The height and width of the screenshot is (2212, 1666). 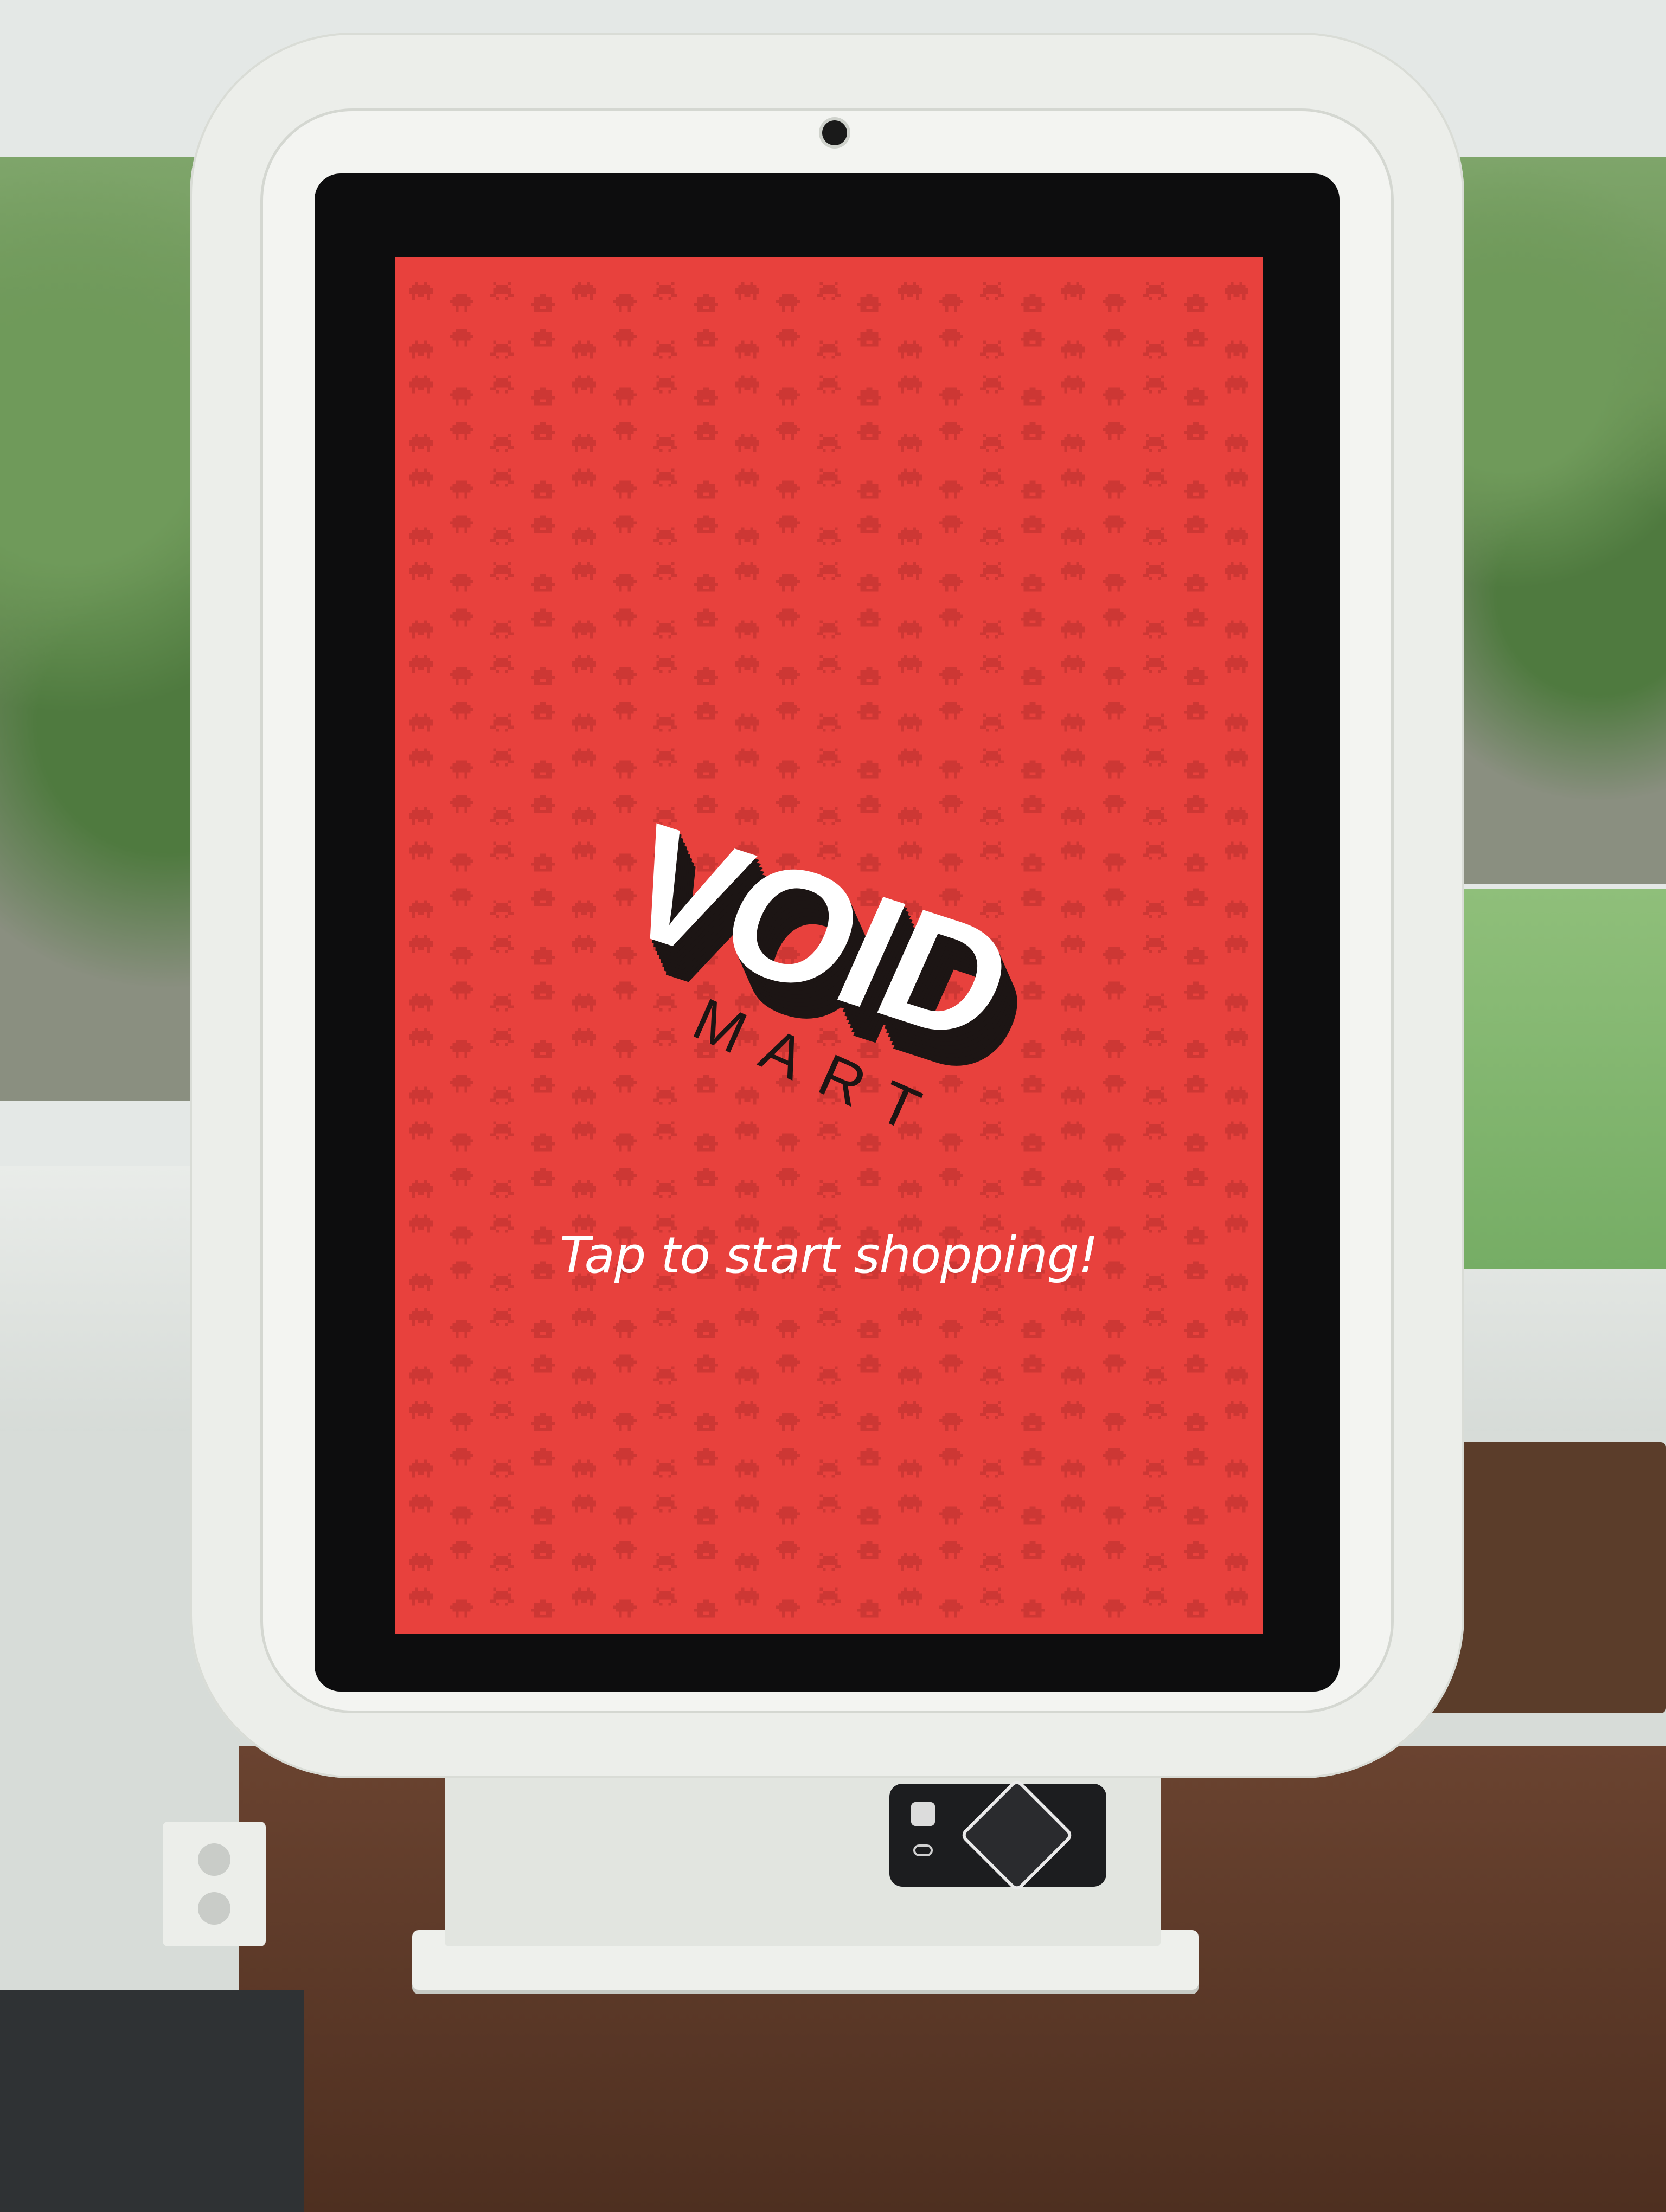 I want to click on card-reader, so click(x=998, y=1835).